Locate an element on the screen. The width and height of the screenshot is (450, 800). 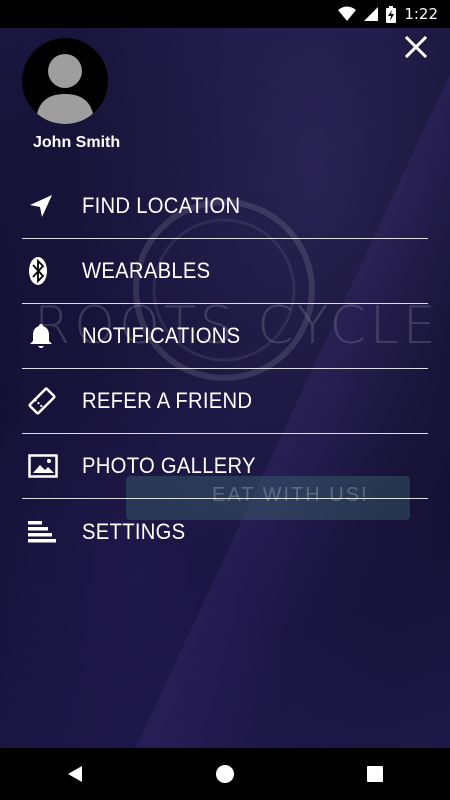
back-button is located at coordinates (75, 774).